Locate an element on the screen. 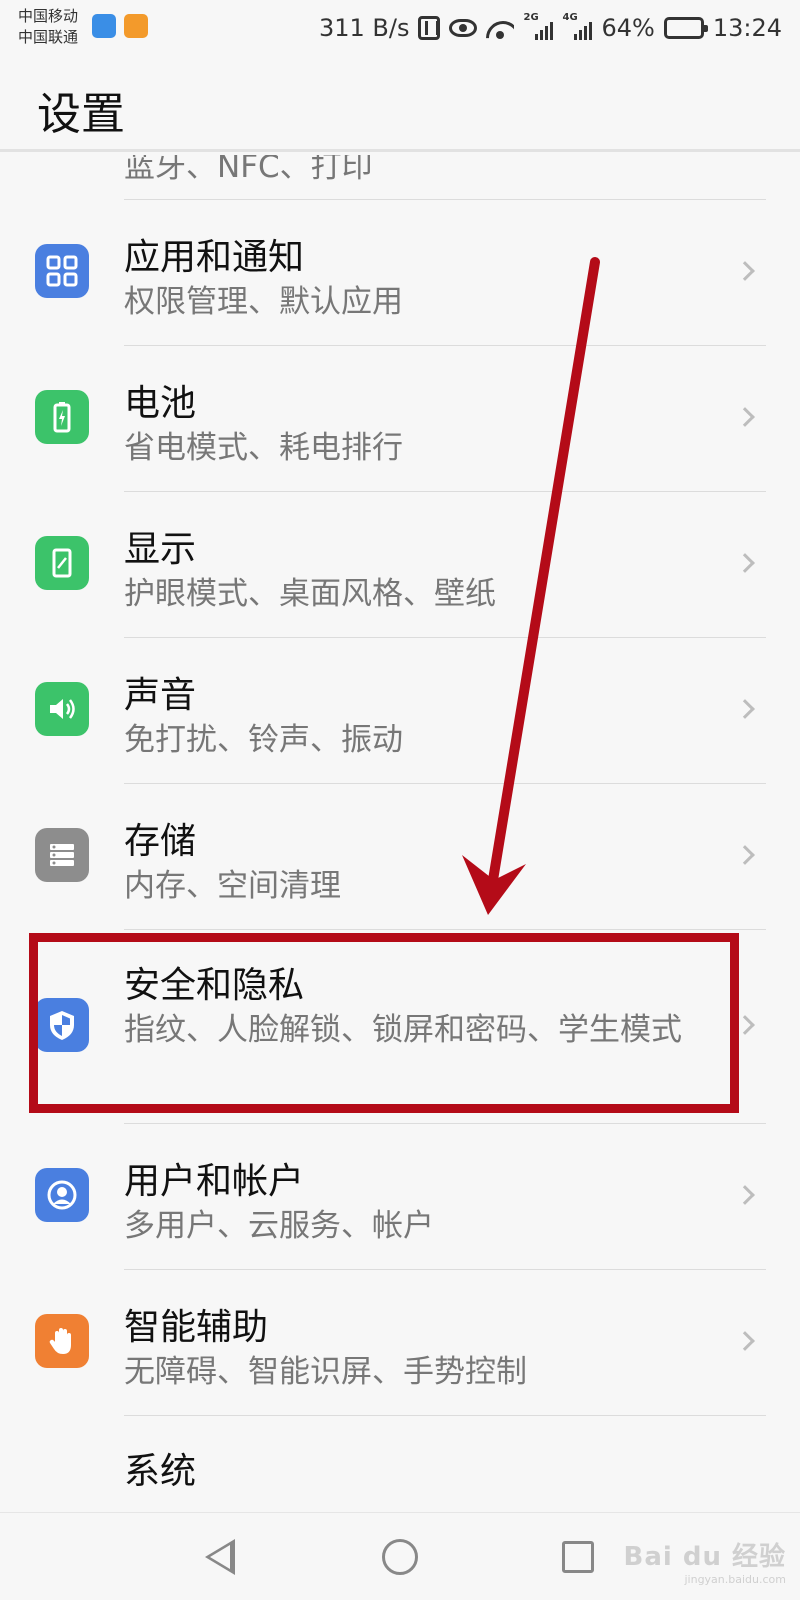 This screenshot has width=800, height=1600. home-button is located at coordinates (400, 1556).